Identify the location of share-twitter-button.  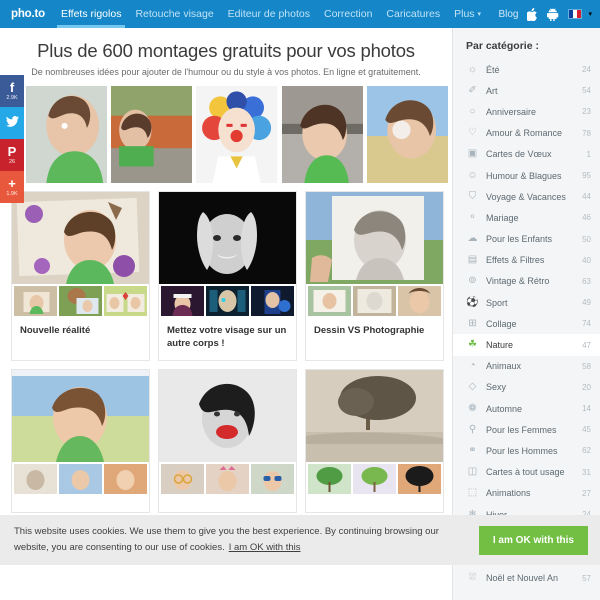
(12, 123).